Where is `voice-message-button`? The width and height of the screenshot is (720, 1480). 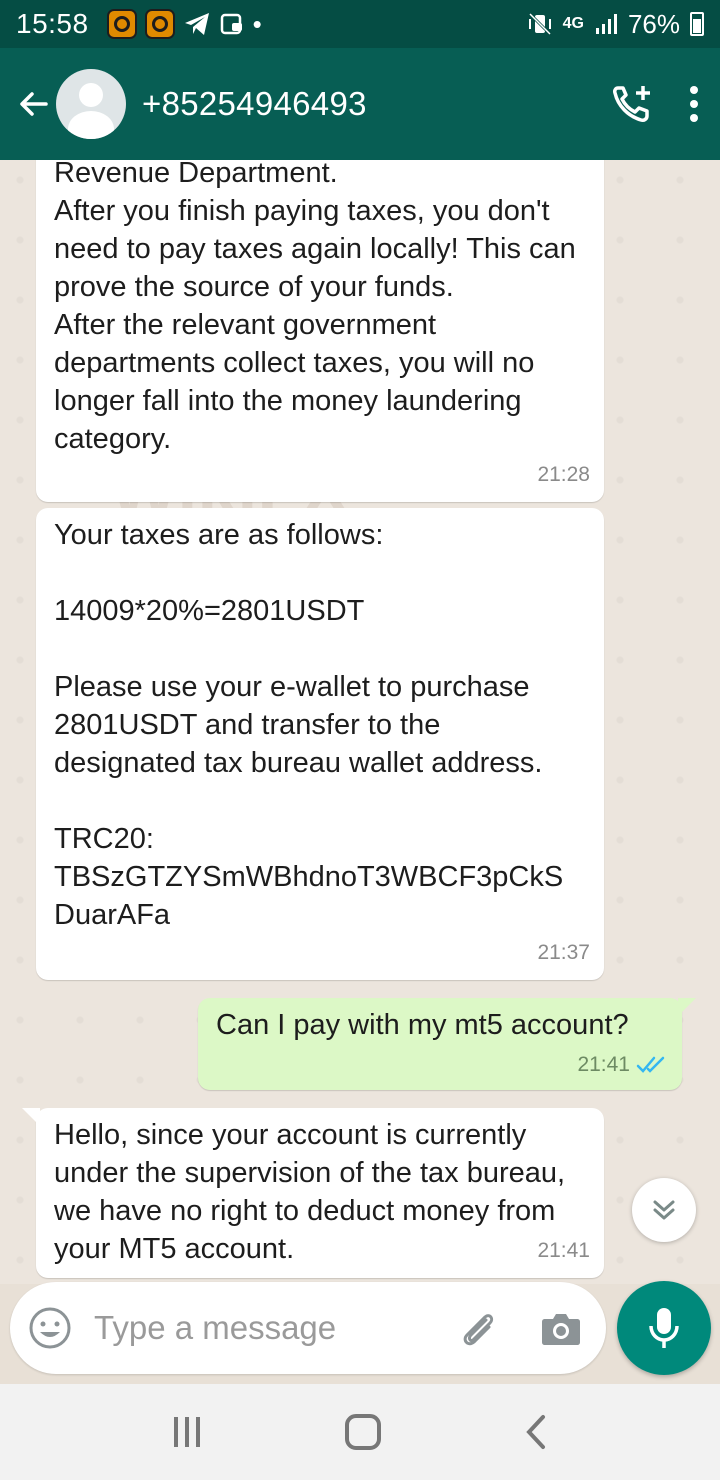 voice-message-button is located at coordinates (664, 1328).